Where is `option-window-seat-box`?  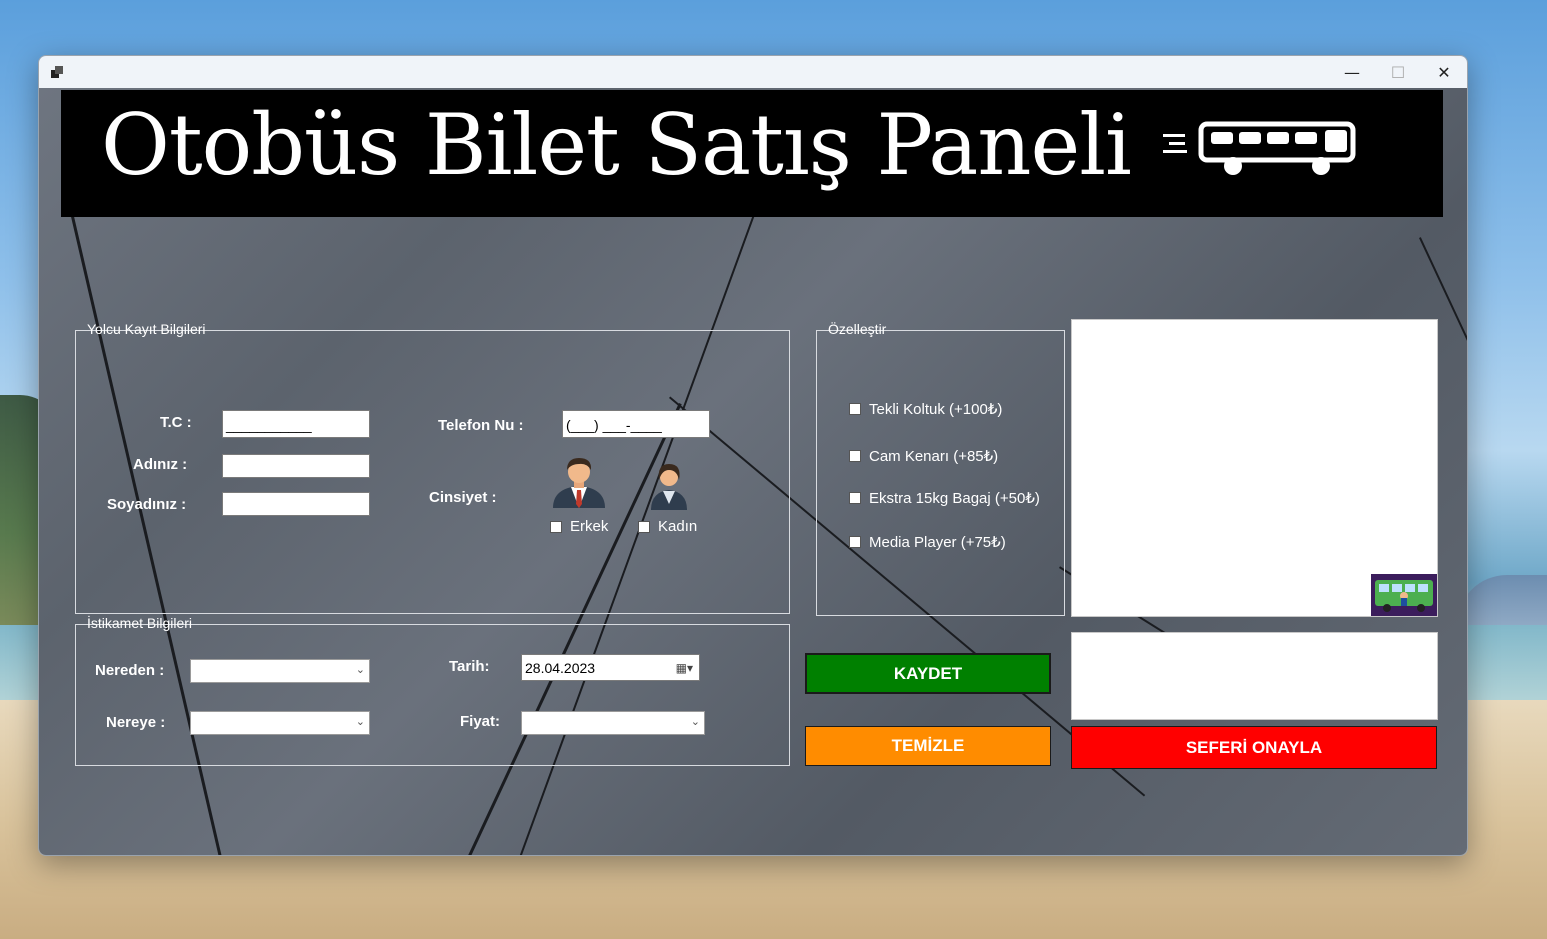
option-window-seat-box is located at coordinates (855, 456).